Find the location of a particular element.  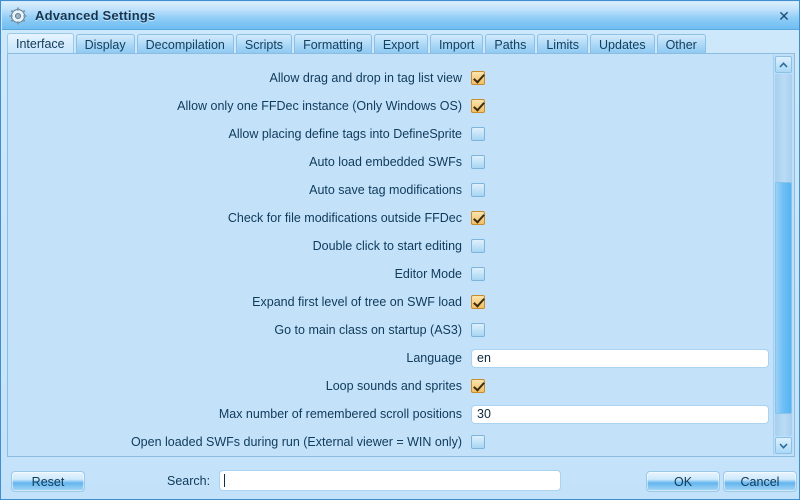

setting-row: Loop sounds and sprites is located at coordinates (391, 386).